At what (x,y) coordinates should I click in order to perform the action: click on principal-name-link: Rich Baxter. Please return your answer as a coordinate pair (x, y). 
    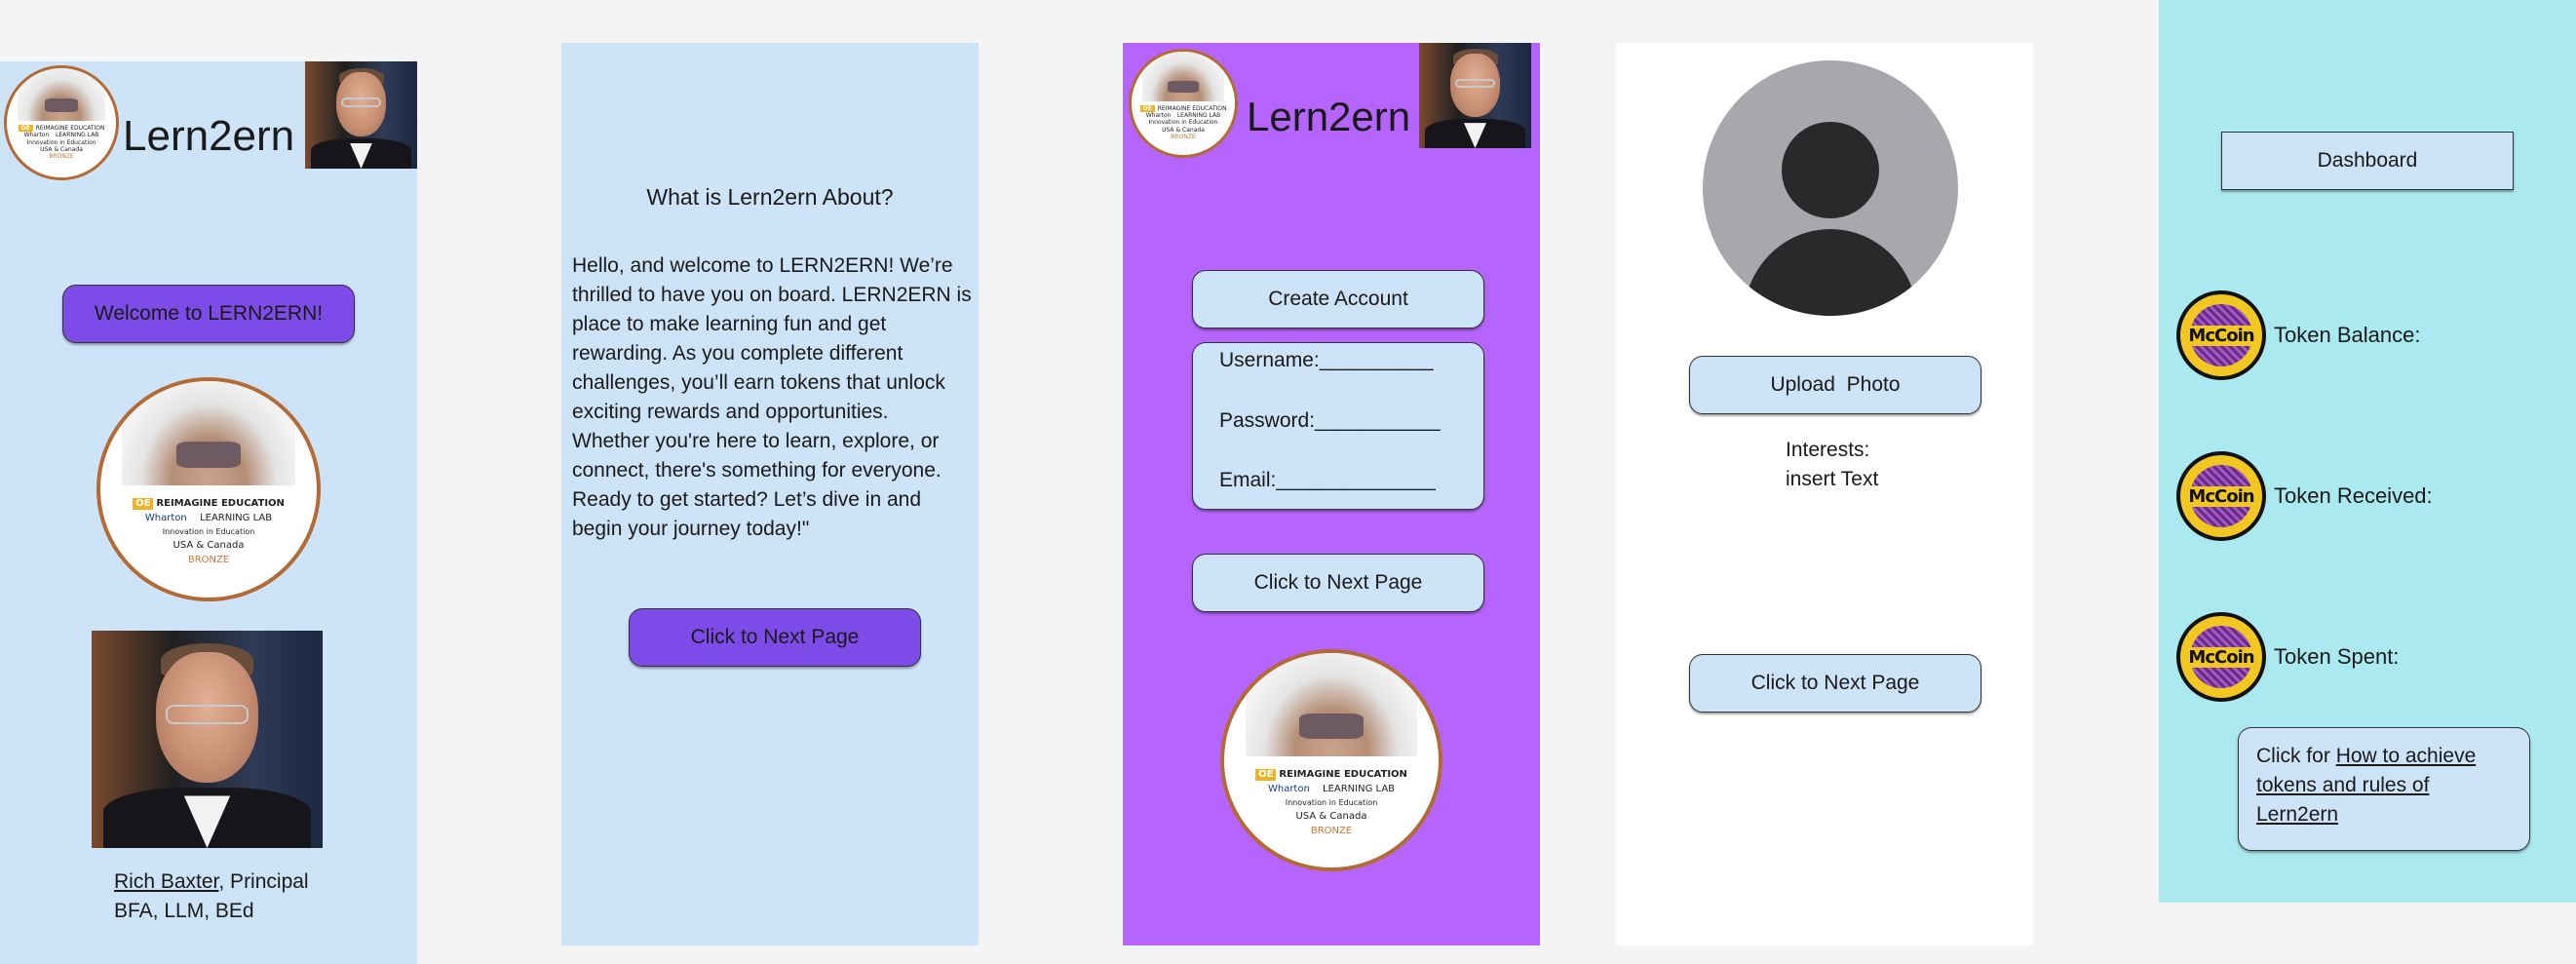
    Looking at the image, I should click on (166, 881).